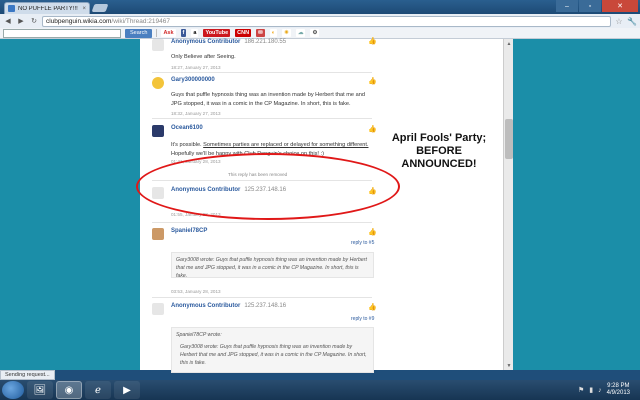 This screenshot has width=640, height=400. I want to click on toolbar-item-1: f, so click(183, 33).